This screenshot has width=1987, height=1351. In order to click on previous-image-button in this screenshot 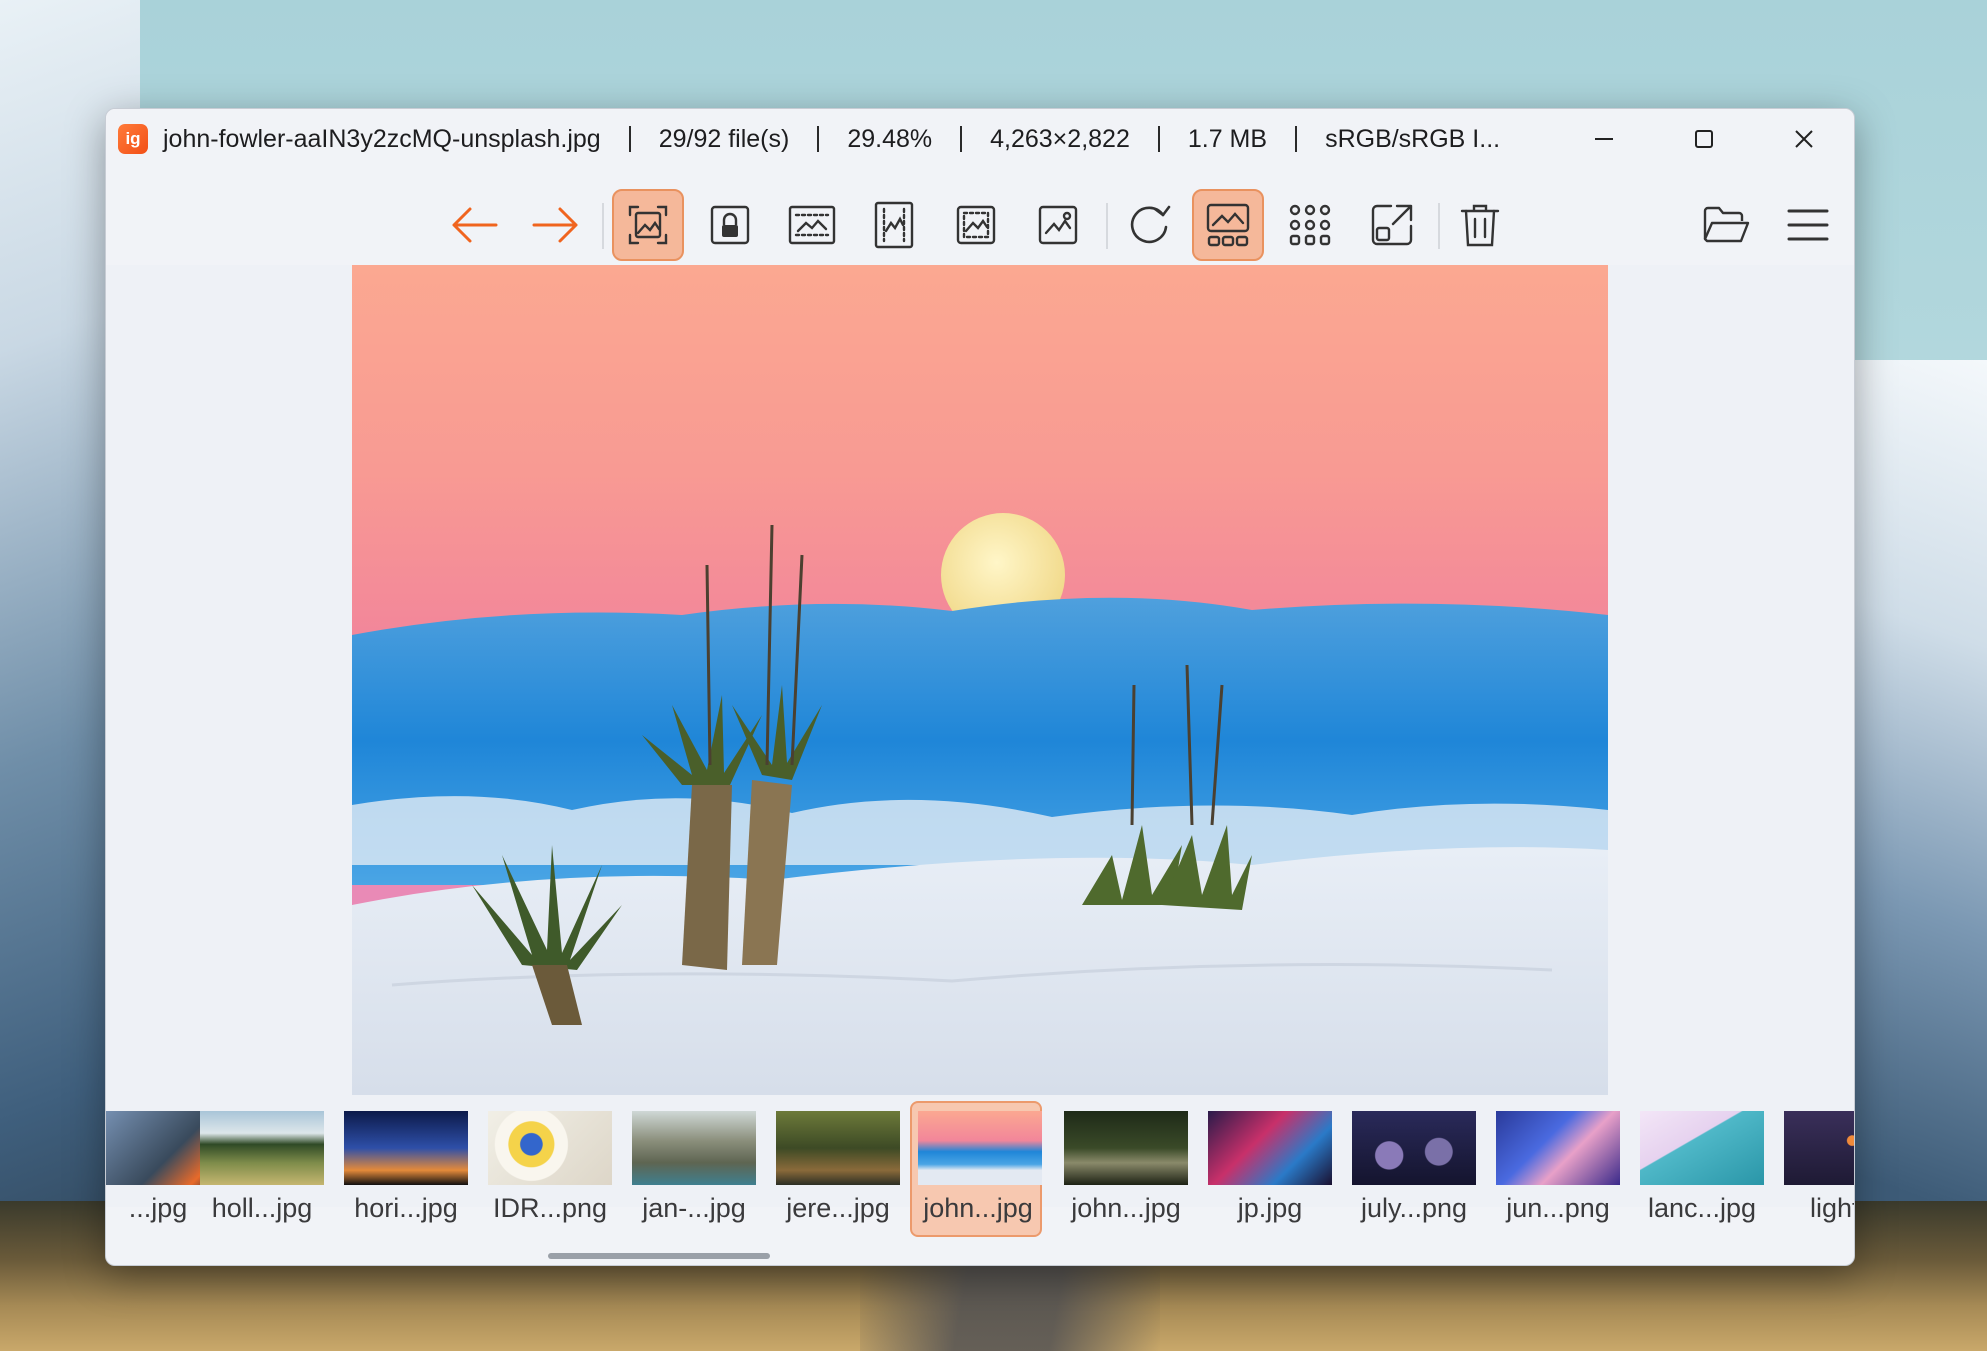, I will do `click(474, 225)`.